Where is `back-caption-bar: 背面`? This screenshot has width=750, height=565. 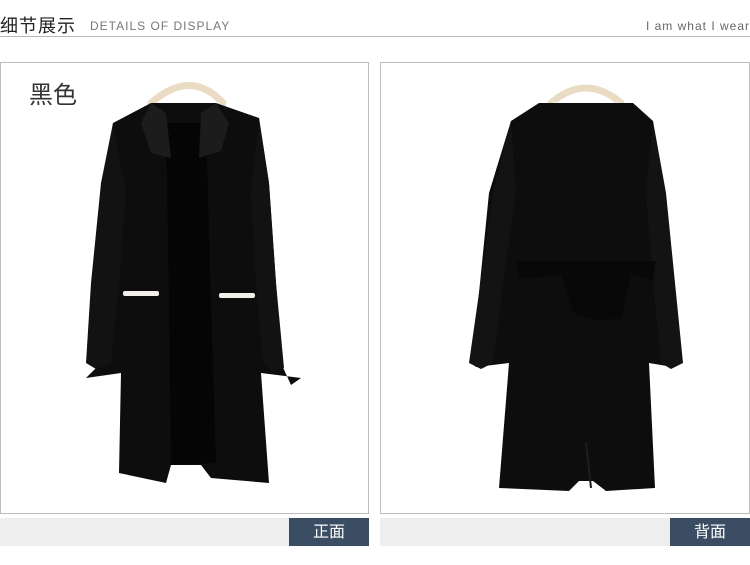 back-caption-bar: 背面 is located at coordinates (565, 532).